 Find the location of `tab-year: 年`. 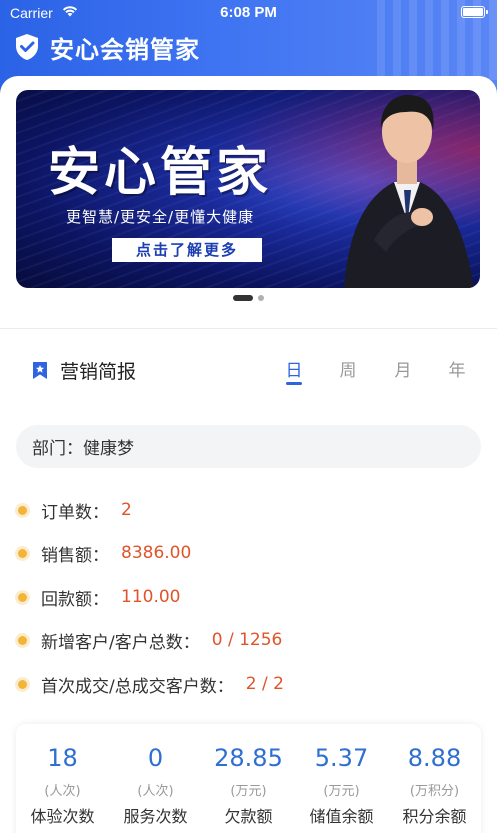

tab-year: 年 is located at coordinates (457, 368).